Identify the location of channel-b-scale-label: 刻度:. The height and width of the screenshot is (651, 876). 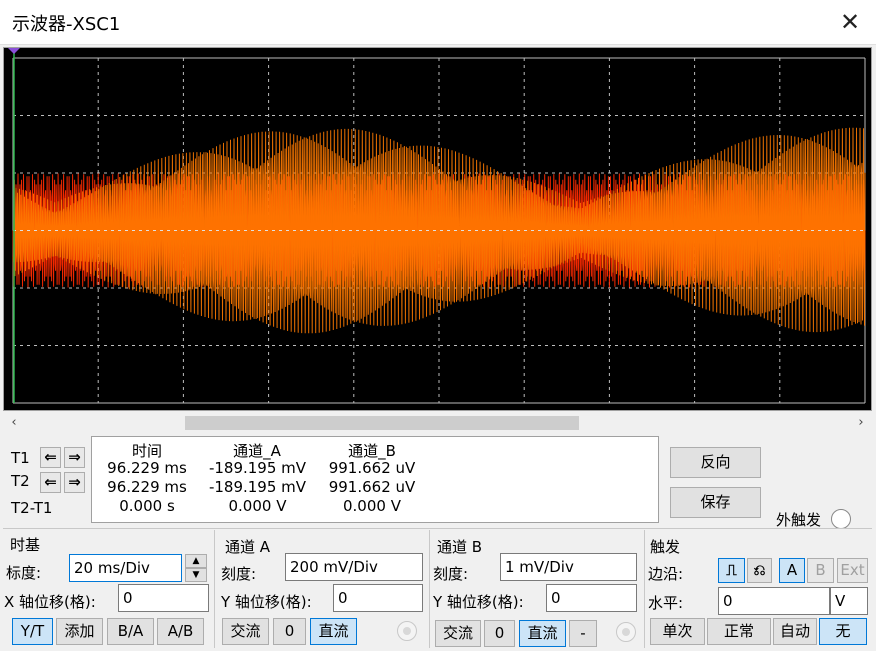
(451, 574).